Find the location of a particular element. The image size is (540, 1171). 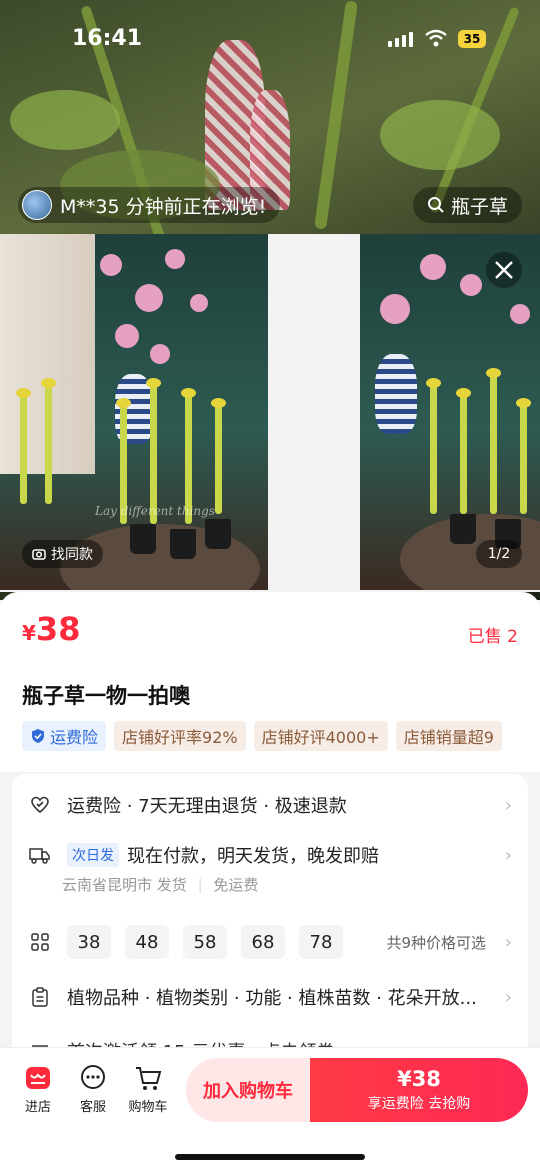

next-day-badge: 次日发 is located at coordinates (93, 855).